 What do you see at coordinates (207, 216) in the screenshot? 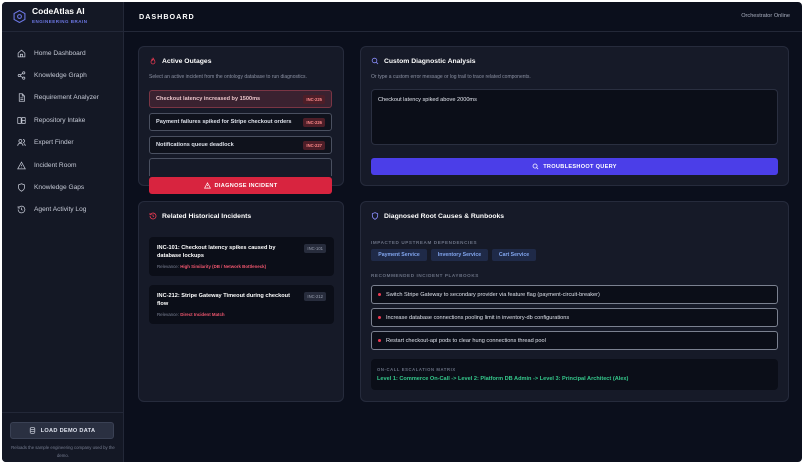
I see `historical-incidents-title: Related Historical Incidents` at bounding box center [207, 216].